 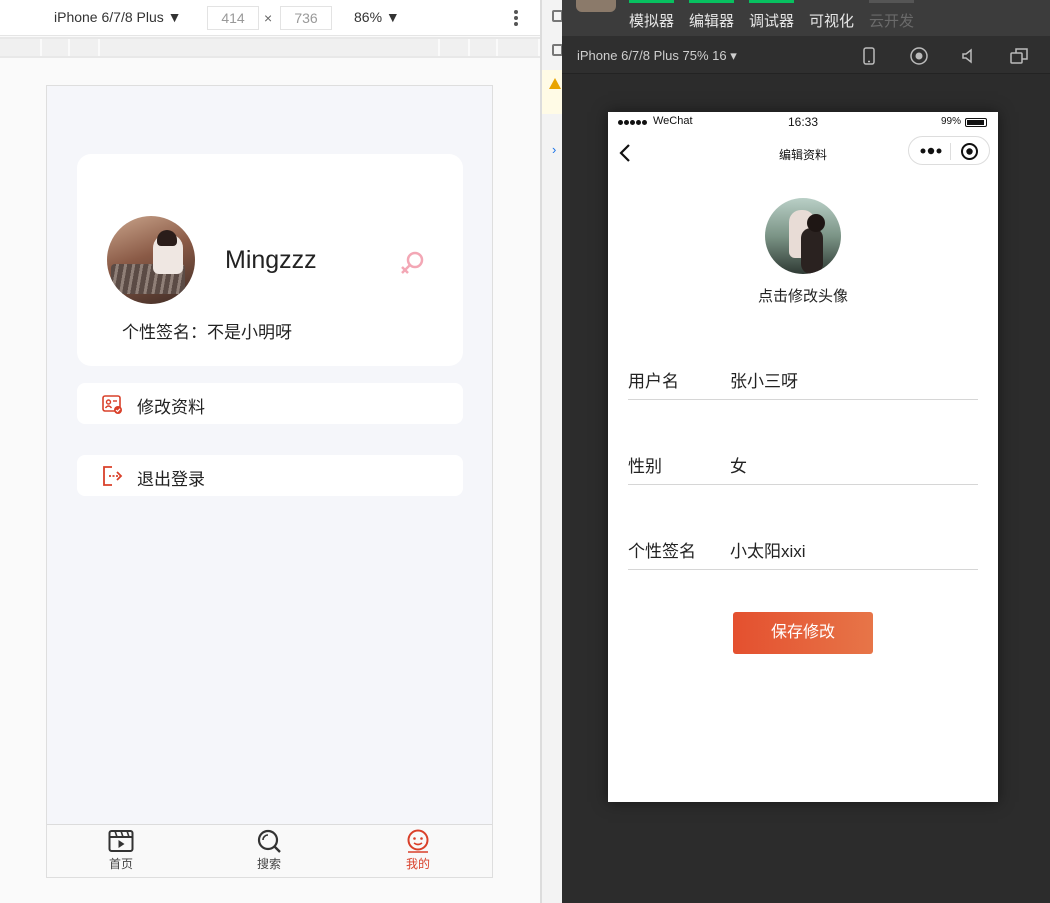 What do you see at coordinates (112, 404) in the screenshot?
I see `edit-profile-icon` at bounding box center [112, 404].